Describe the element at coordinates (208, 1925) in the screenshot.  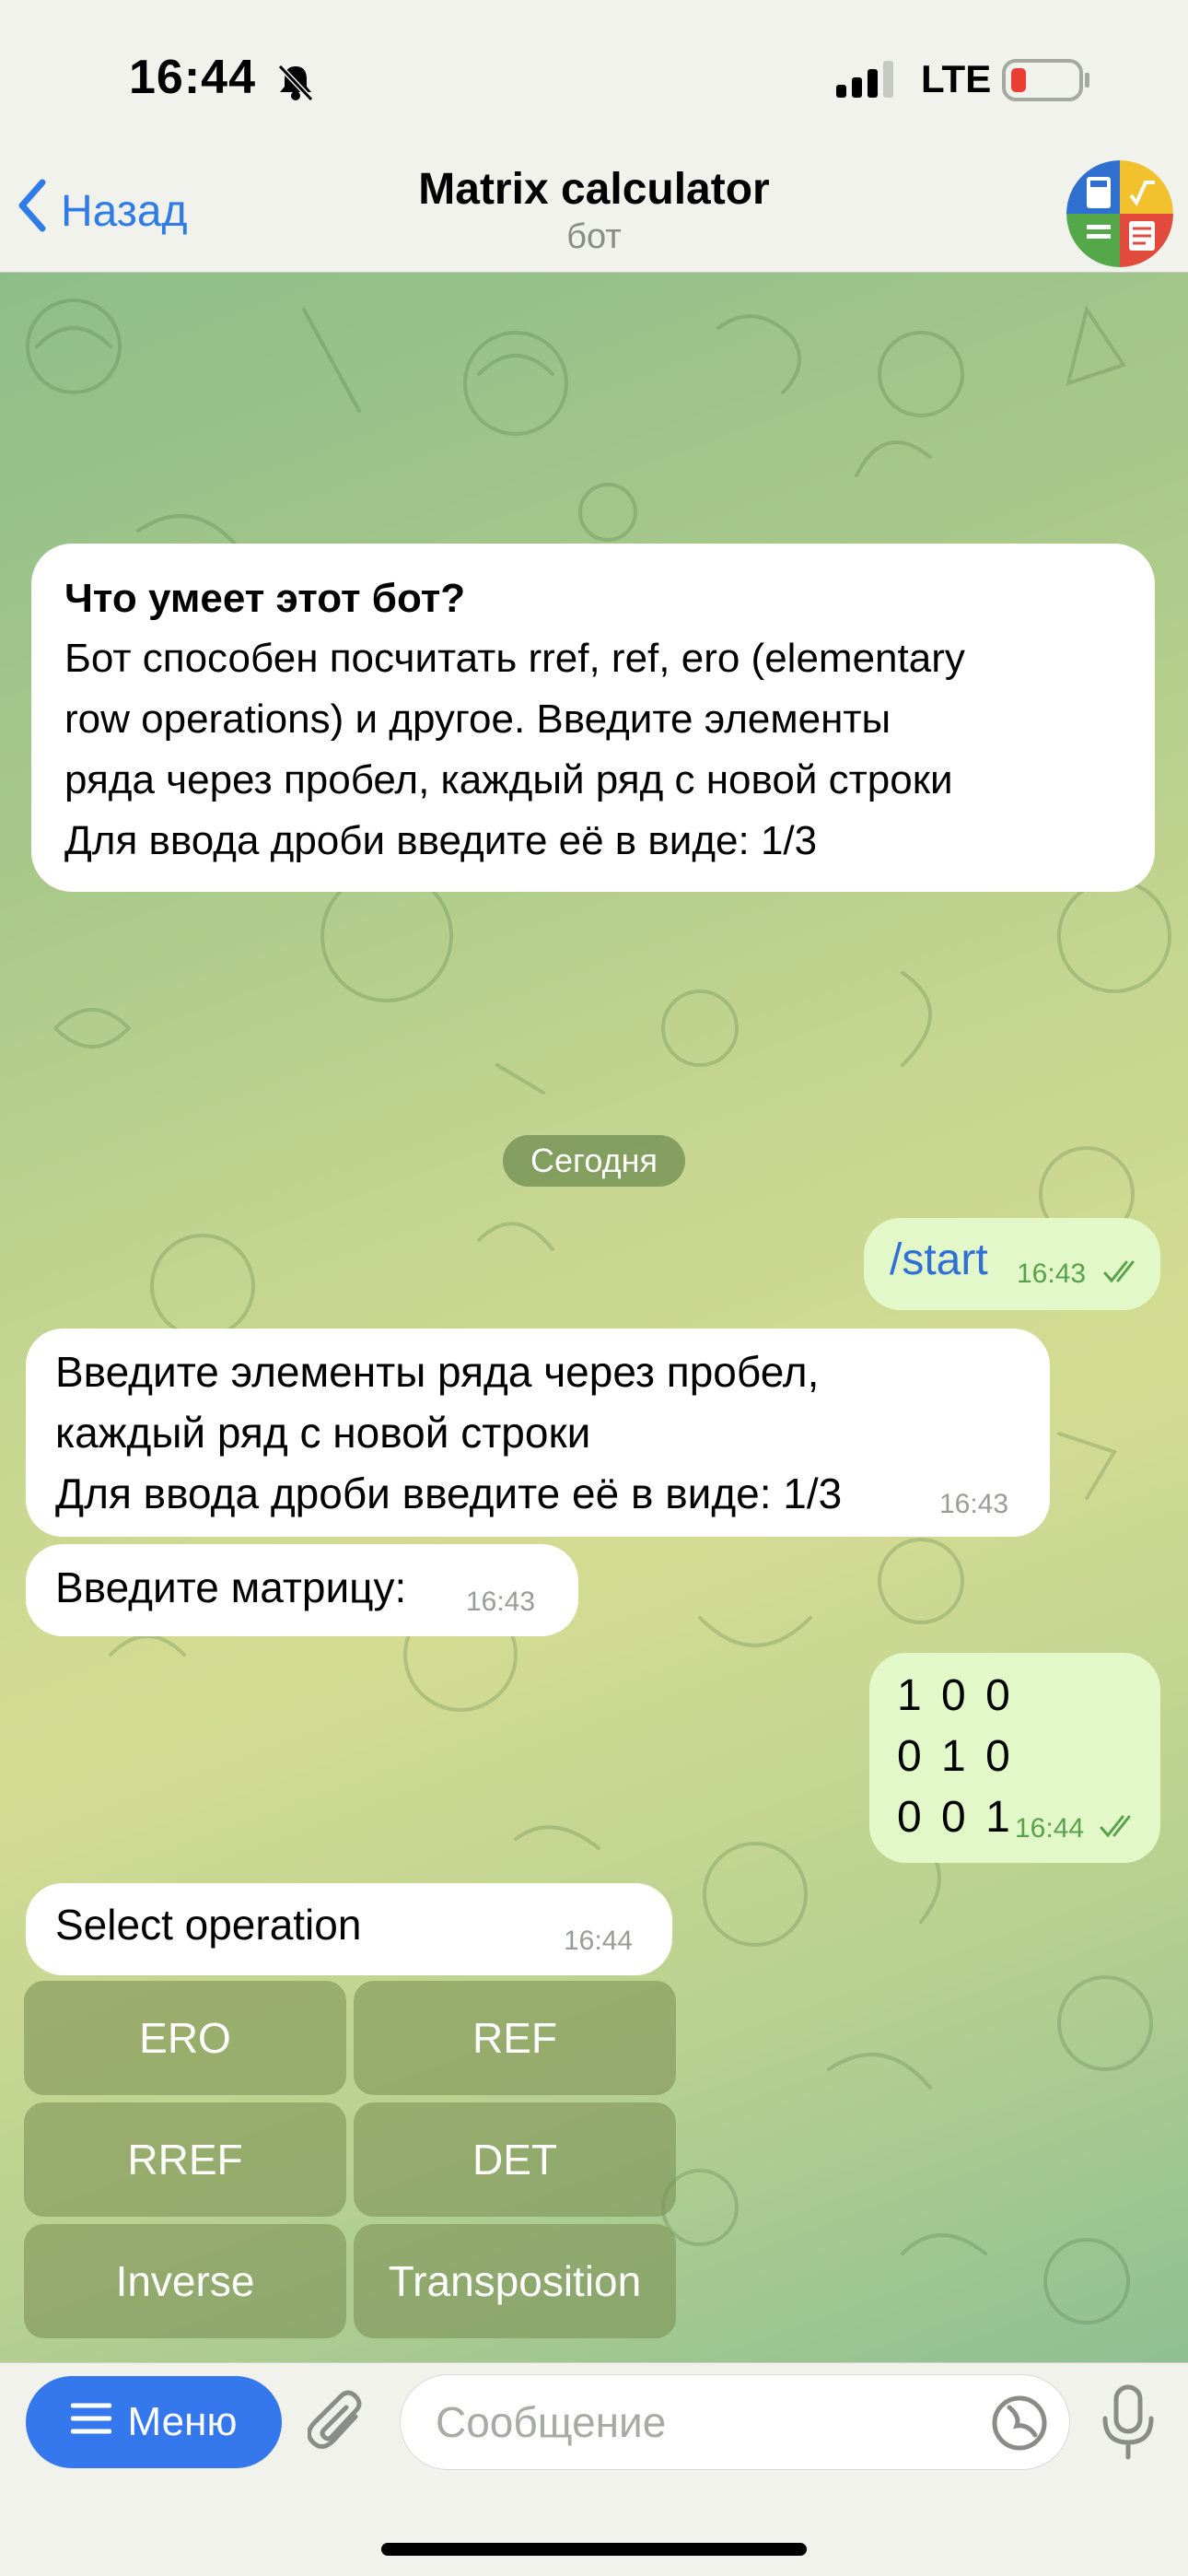
I see `message-text: Select operation` at that location.